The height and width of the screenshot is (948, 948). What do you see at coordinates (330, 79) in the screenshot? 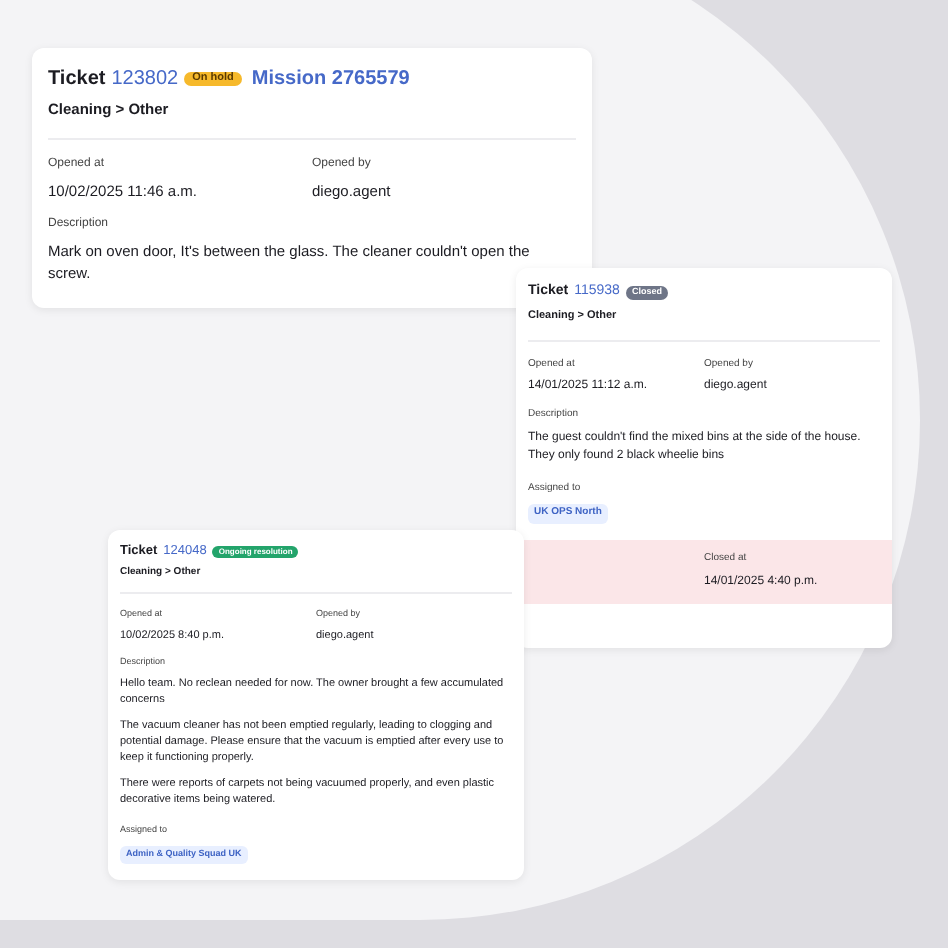
I see `mission-link: Mission 2765579` at bounding box center [330, 79].